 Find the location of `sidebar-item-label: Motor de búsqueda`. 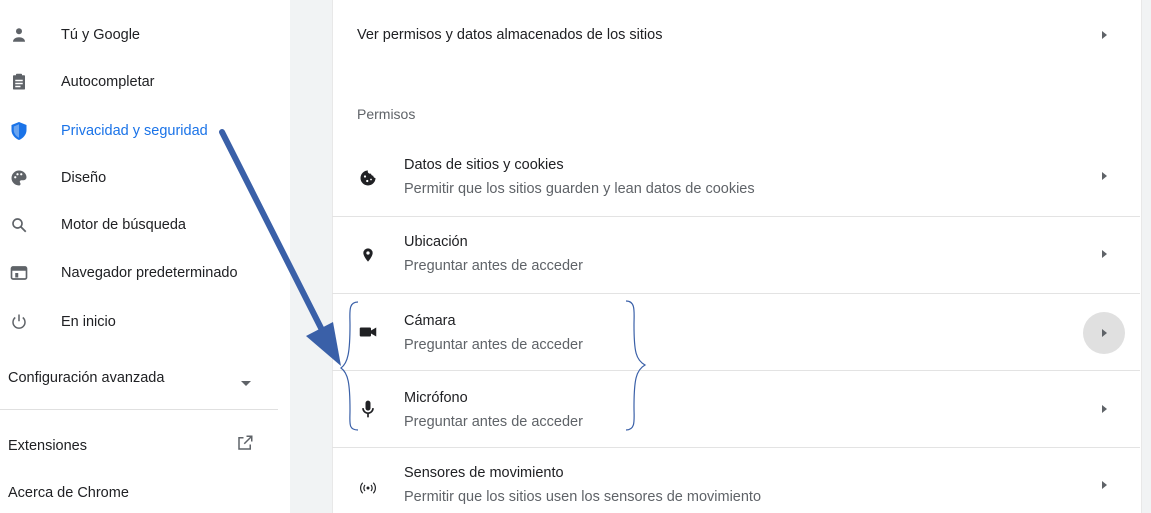

sidebar-item-label: Motor de búsqueda is located at coordinates (123, 225).